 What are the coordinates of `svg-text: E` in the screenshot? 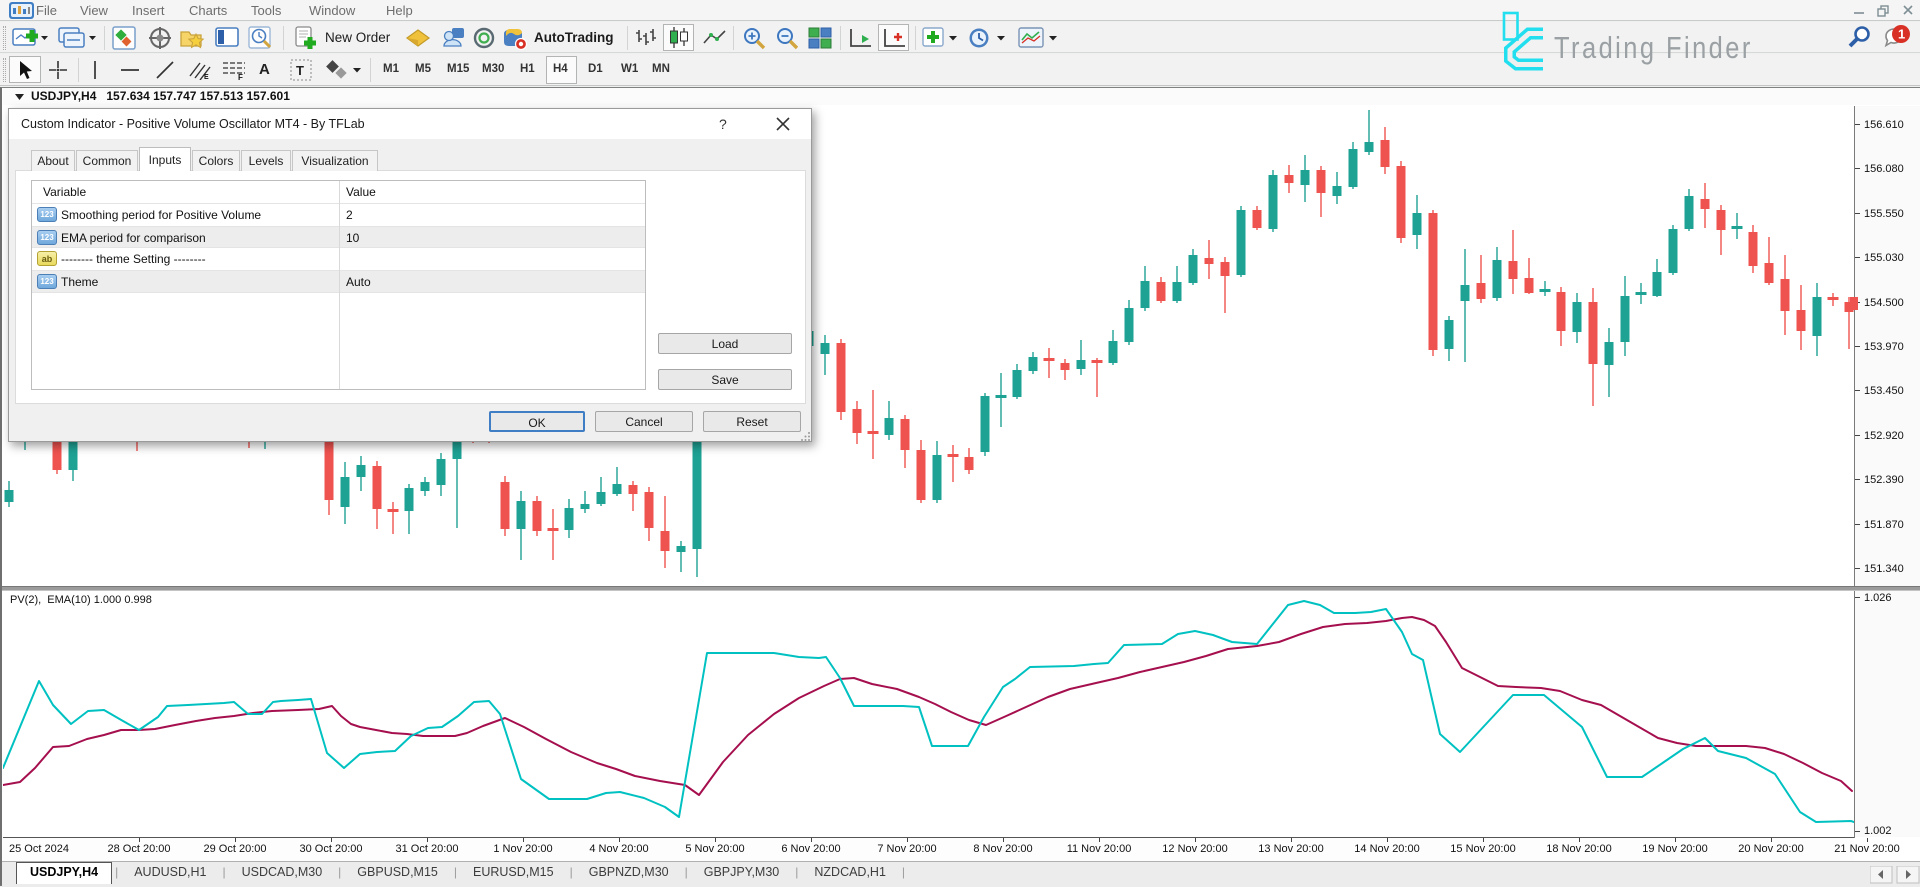 It's located at (206, 77).